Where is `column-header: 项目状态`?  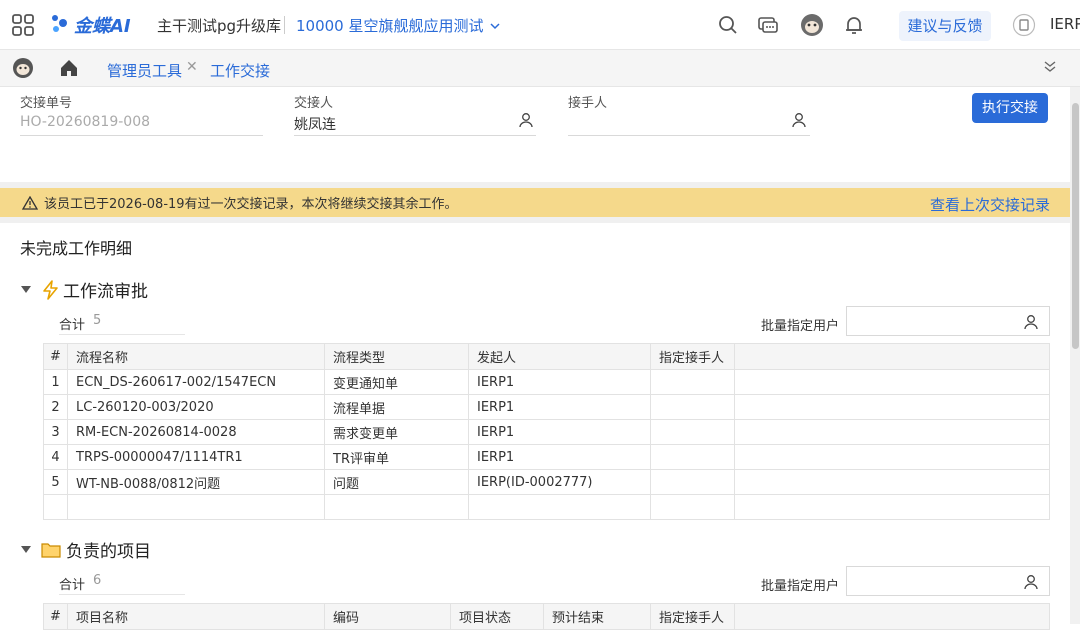
column-header: 项目状态 is located at coordinates (497, 616).